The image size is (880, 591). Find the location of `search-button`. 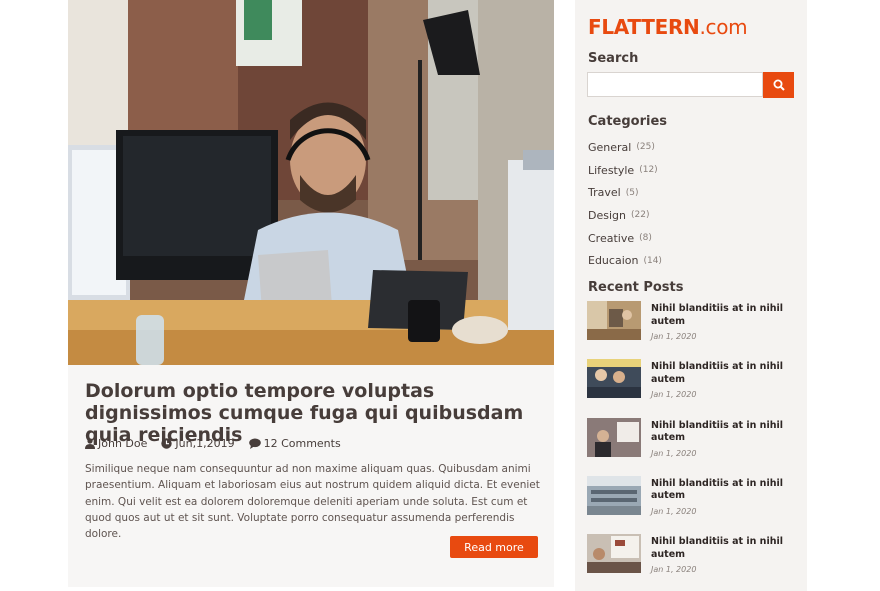

search-button is located at coordinates (778, 85).